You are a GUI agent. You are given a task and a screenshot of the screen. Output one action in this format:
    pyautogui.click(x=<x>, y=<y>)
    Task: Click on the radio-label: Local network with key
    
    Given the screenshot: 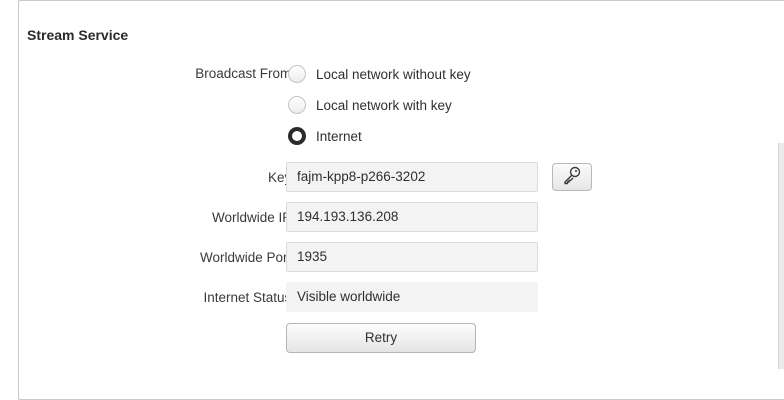 What is the action you would take?
    pyautogui.click(x=384, y=105)
    